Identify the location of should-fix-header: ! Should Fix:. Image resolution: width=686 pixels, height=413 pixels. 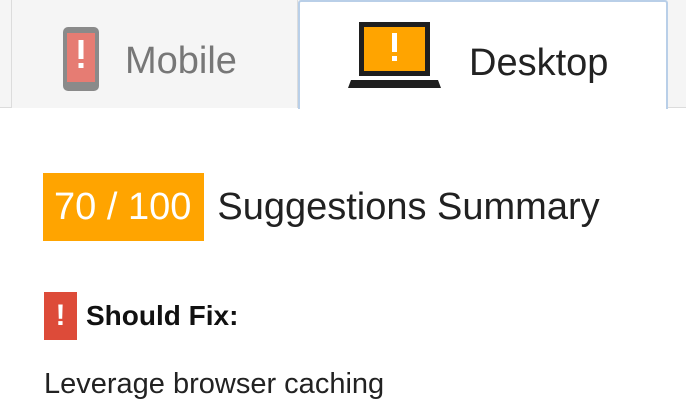
(141, 316).